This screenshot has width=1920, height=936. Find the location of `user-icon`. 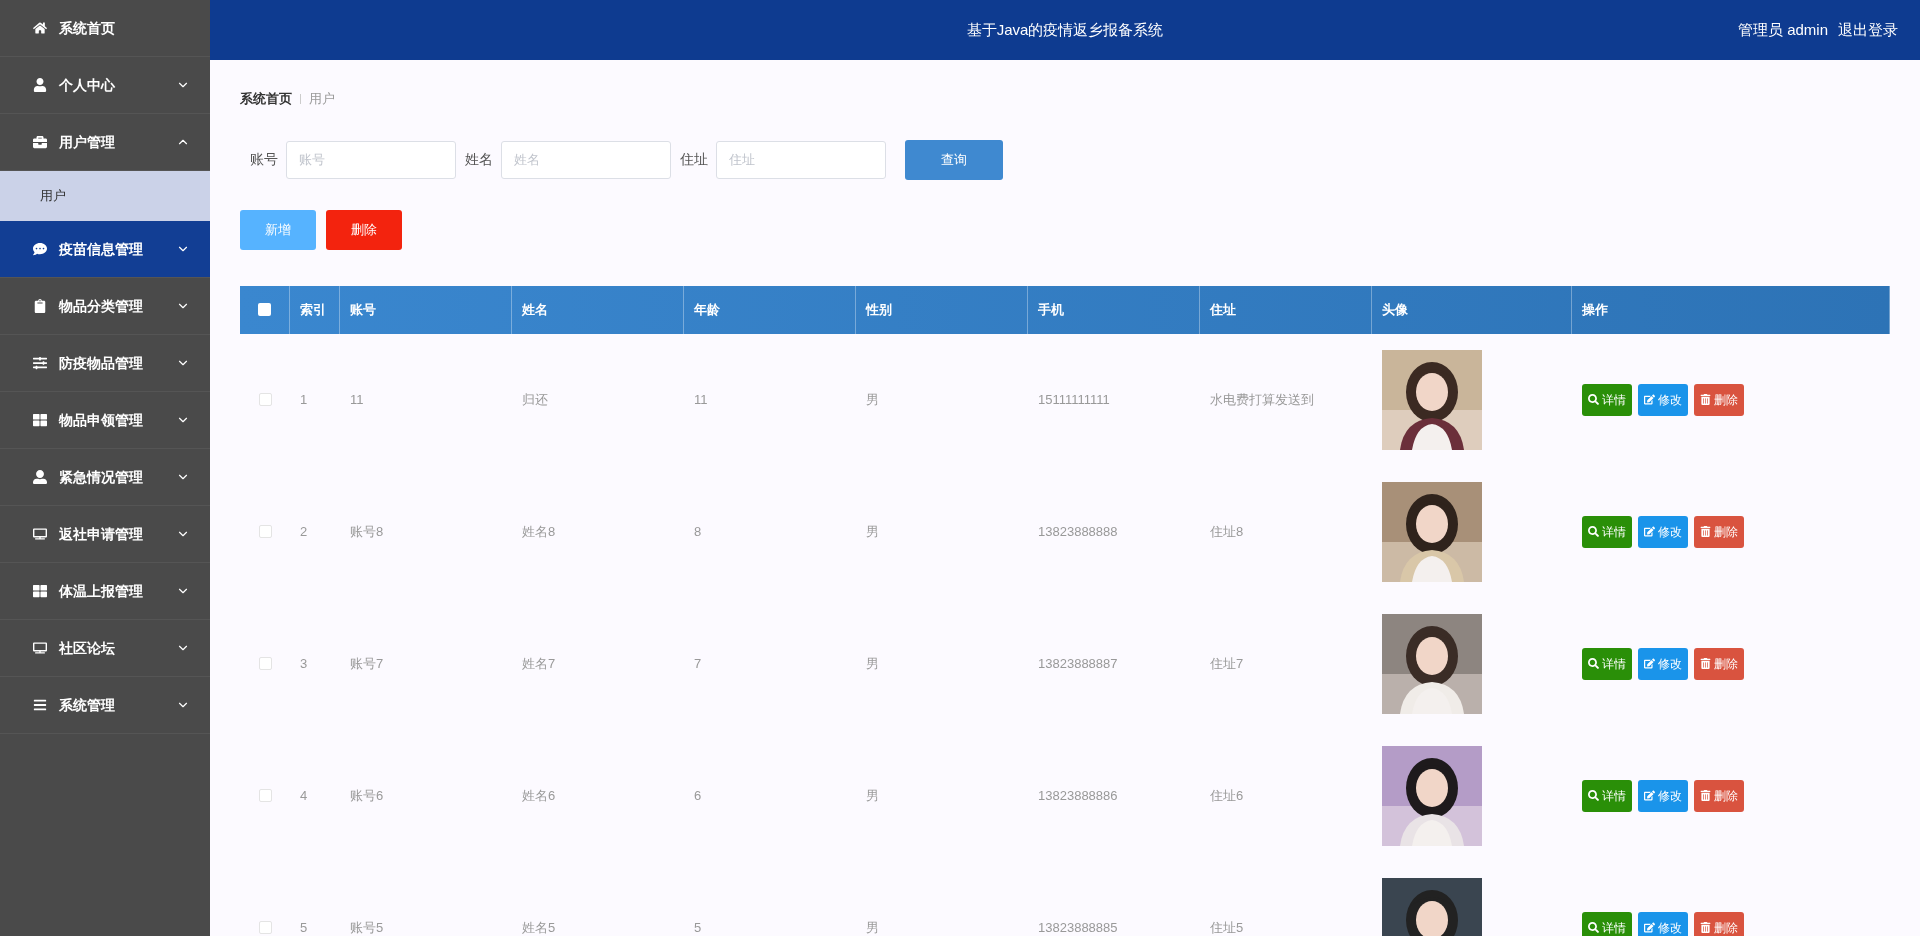

user-icon is located at coordinates (40, 477).